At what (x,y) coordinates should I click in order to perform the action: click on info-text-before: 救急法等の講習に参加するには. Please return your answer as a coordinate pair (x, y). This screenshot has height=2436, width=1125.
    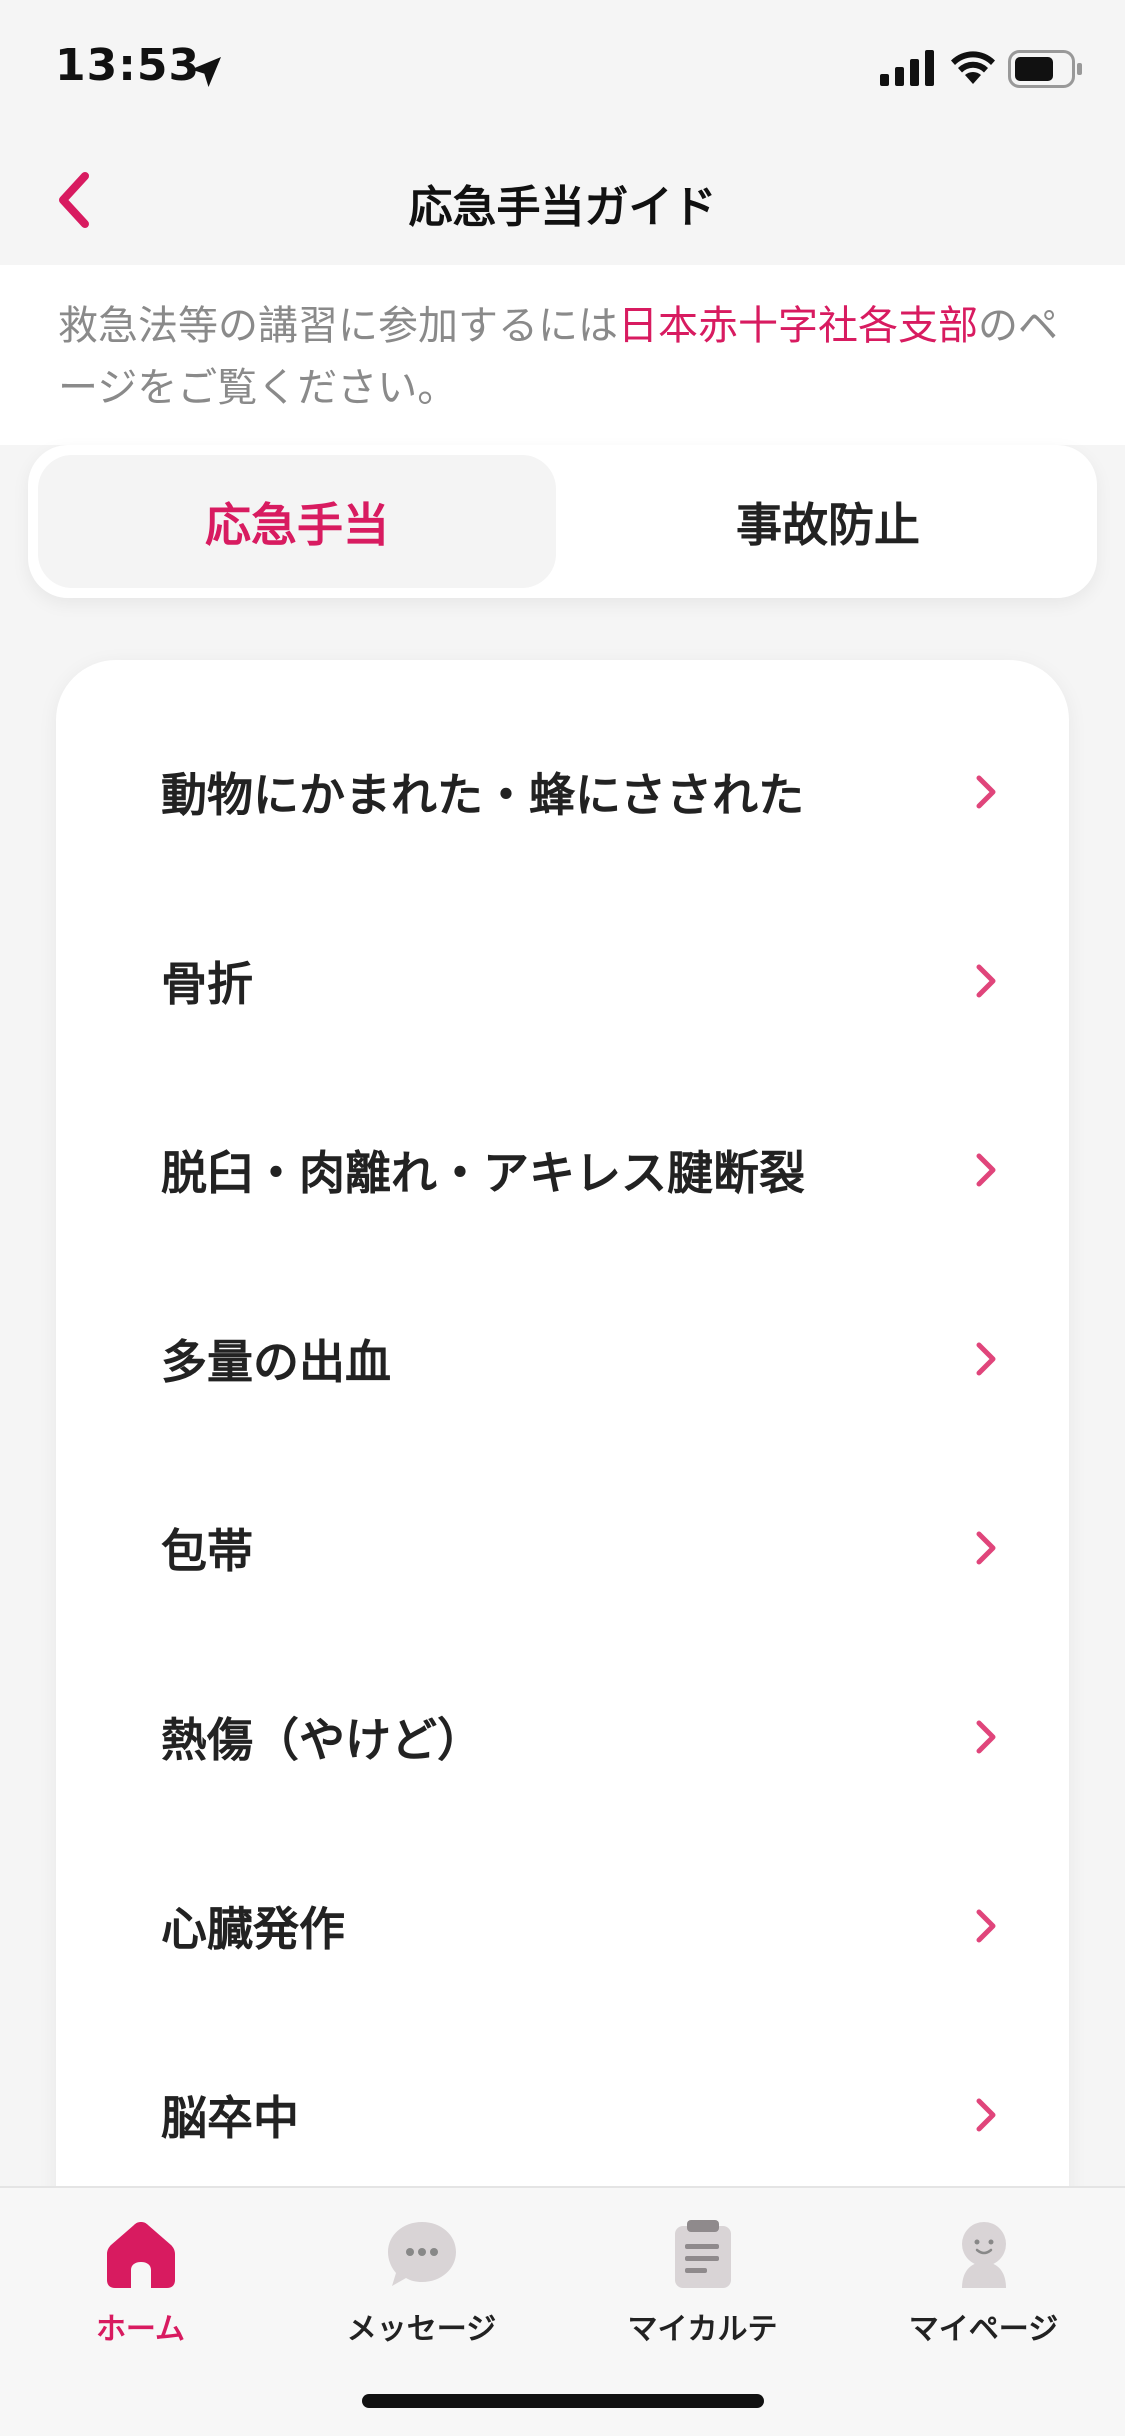
    Looking at the image, I should click on (338, 326).